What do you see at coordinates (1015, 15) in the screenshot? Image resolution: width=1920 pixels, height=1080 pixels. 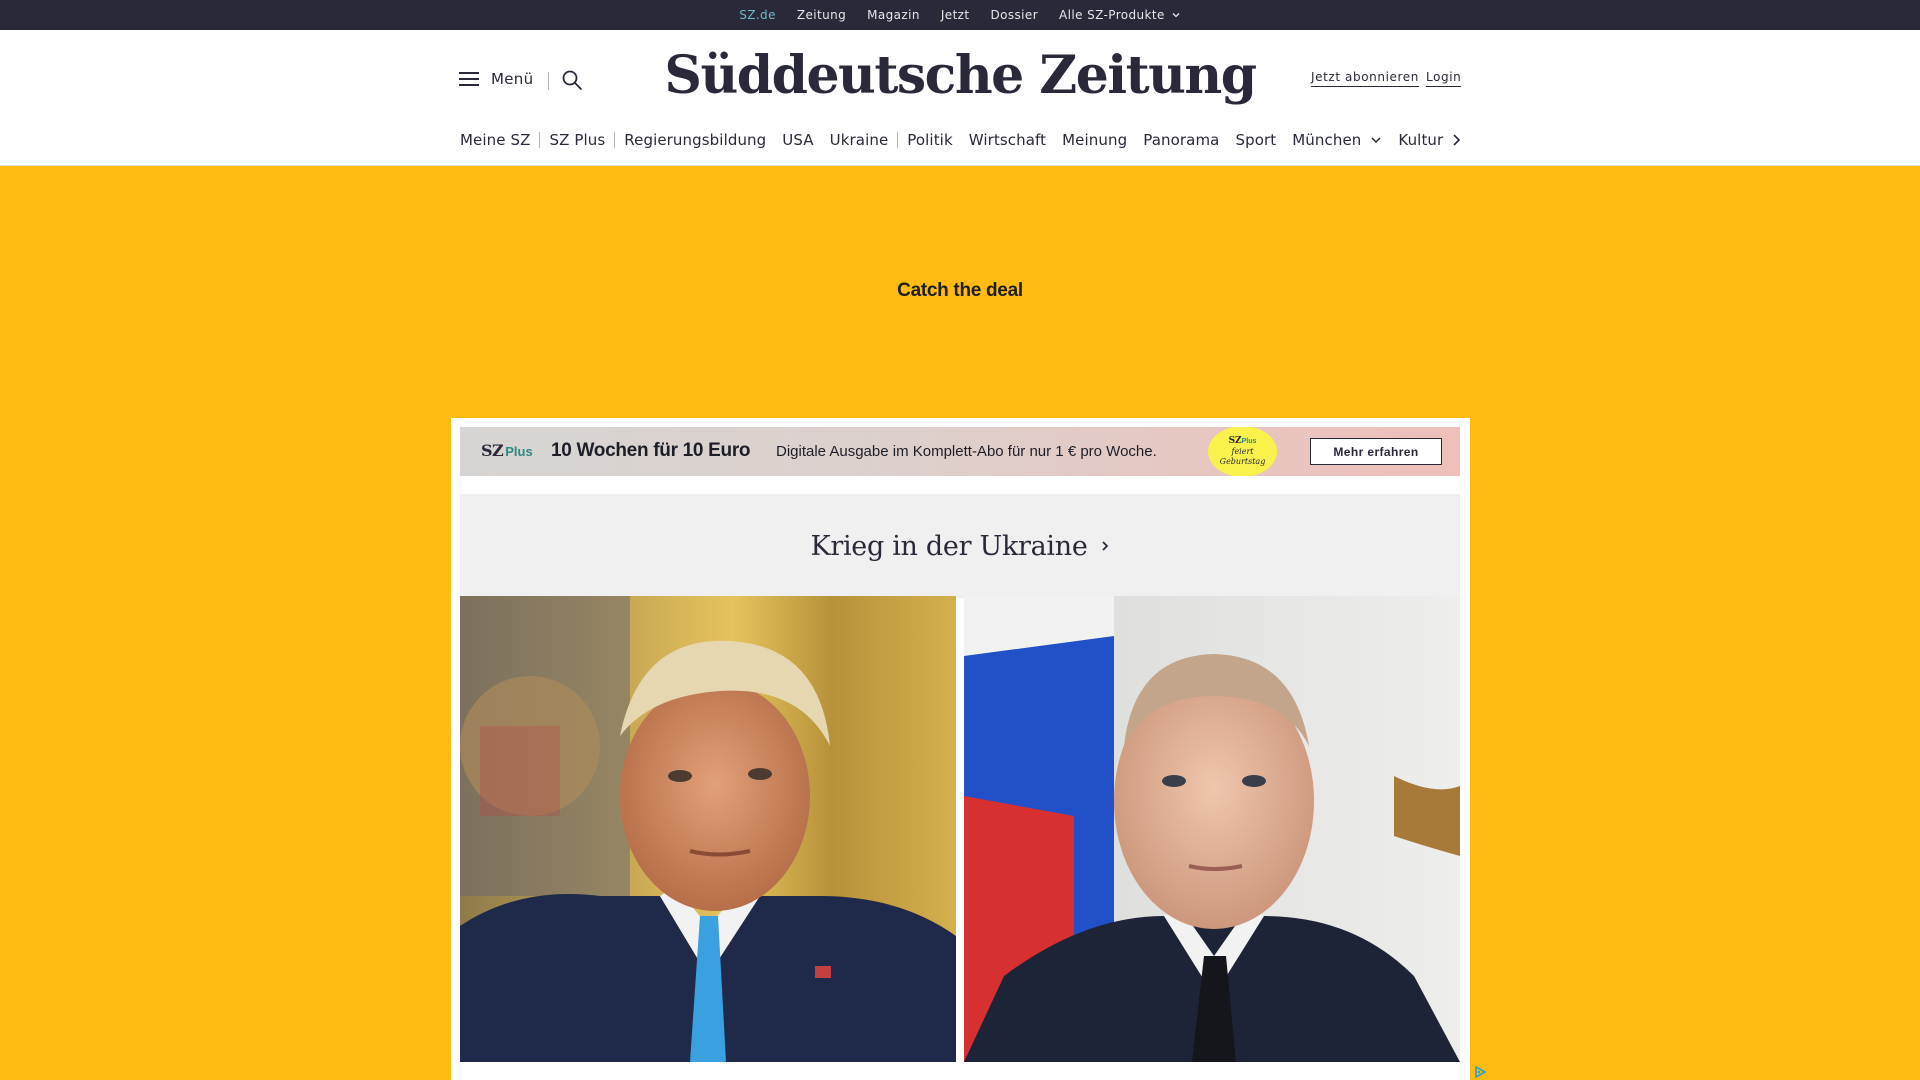 I see `topbar-link-dossier: Dossier` at bounding box center [1015, 15].